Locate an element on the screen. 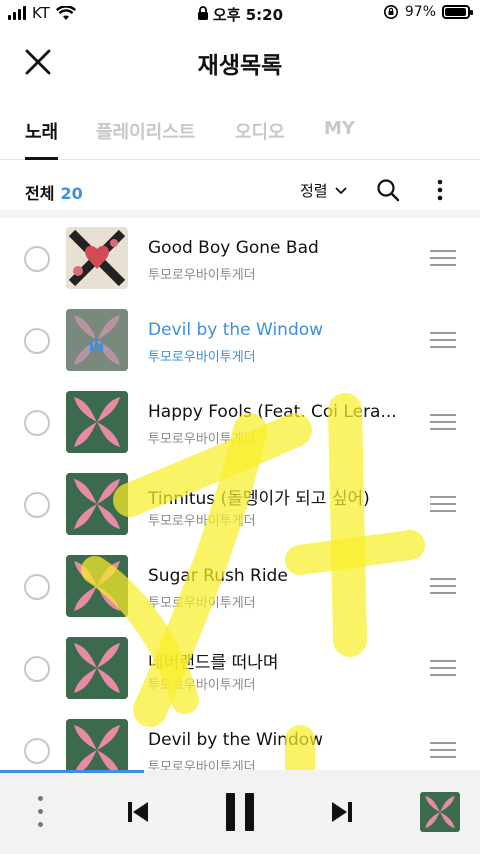  battery-fill is located at coordinates (456, 12).